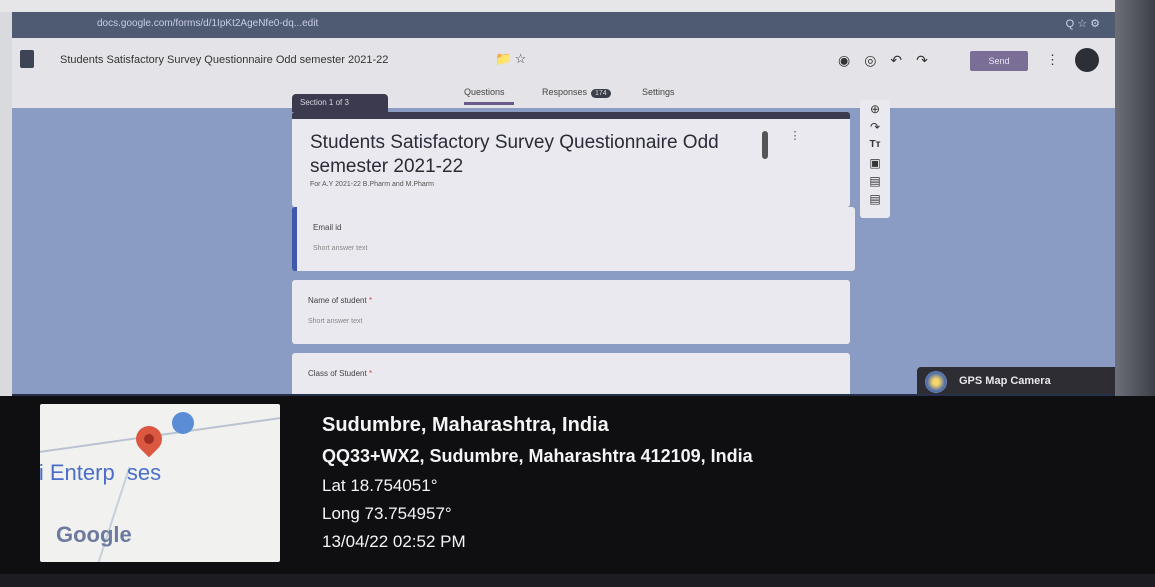  I want to click on extension-icons: Q ☆ ⚙, so click(1083, 23).